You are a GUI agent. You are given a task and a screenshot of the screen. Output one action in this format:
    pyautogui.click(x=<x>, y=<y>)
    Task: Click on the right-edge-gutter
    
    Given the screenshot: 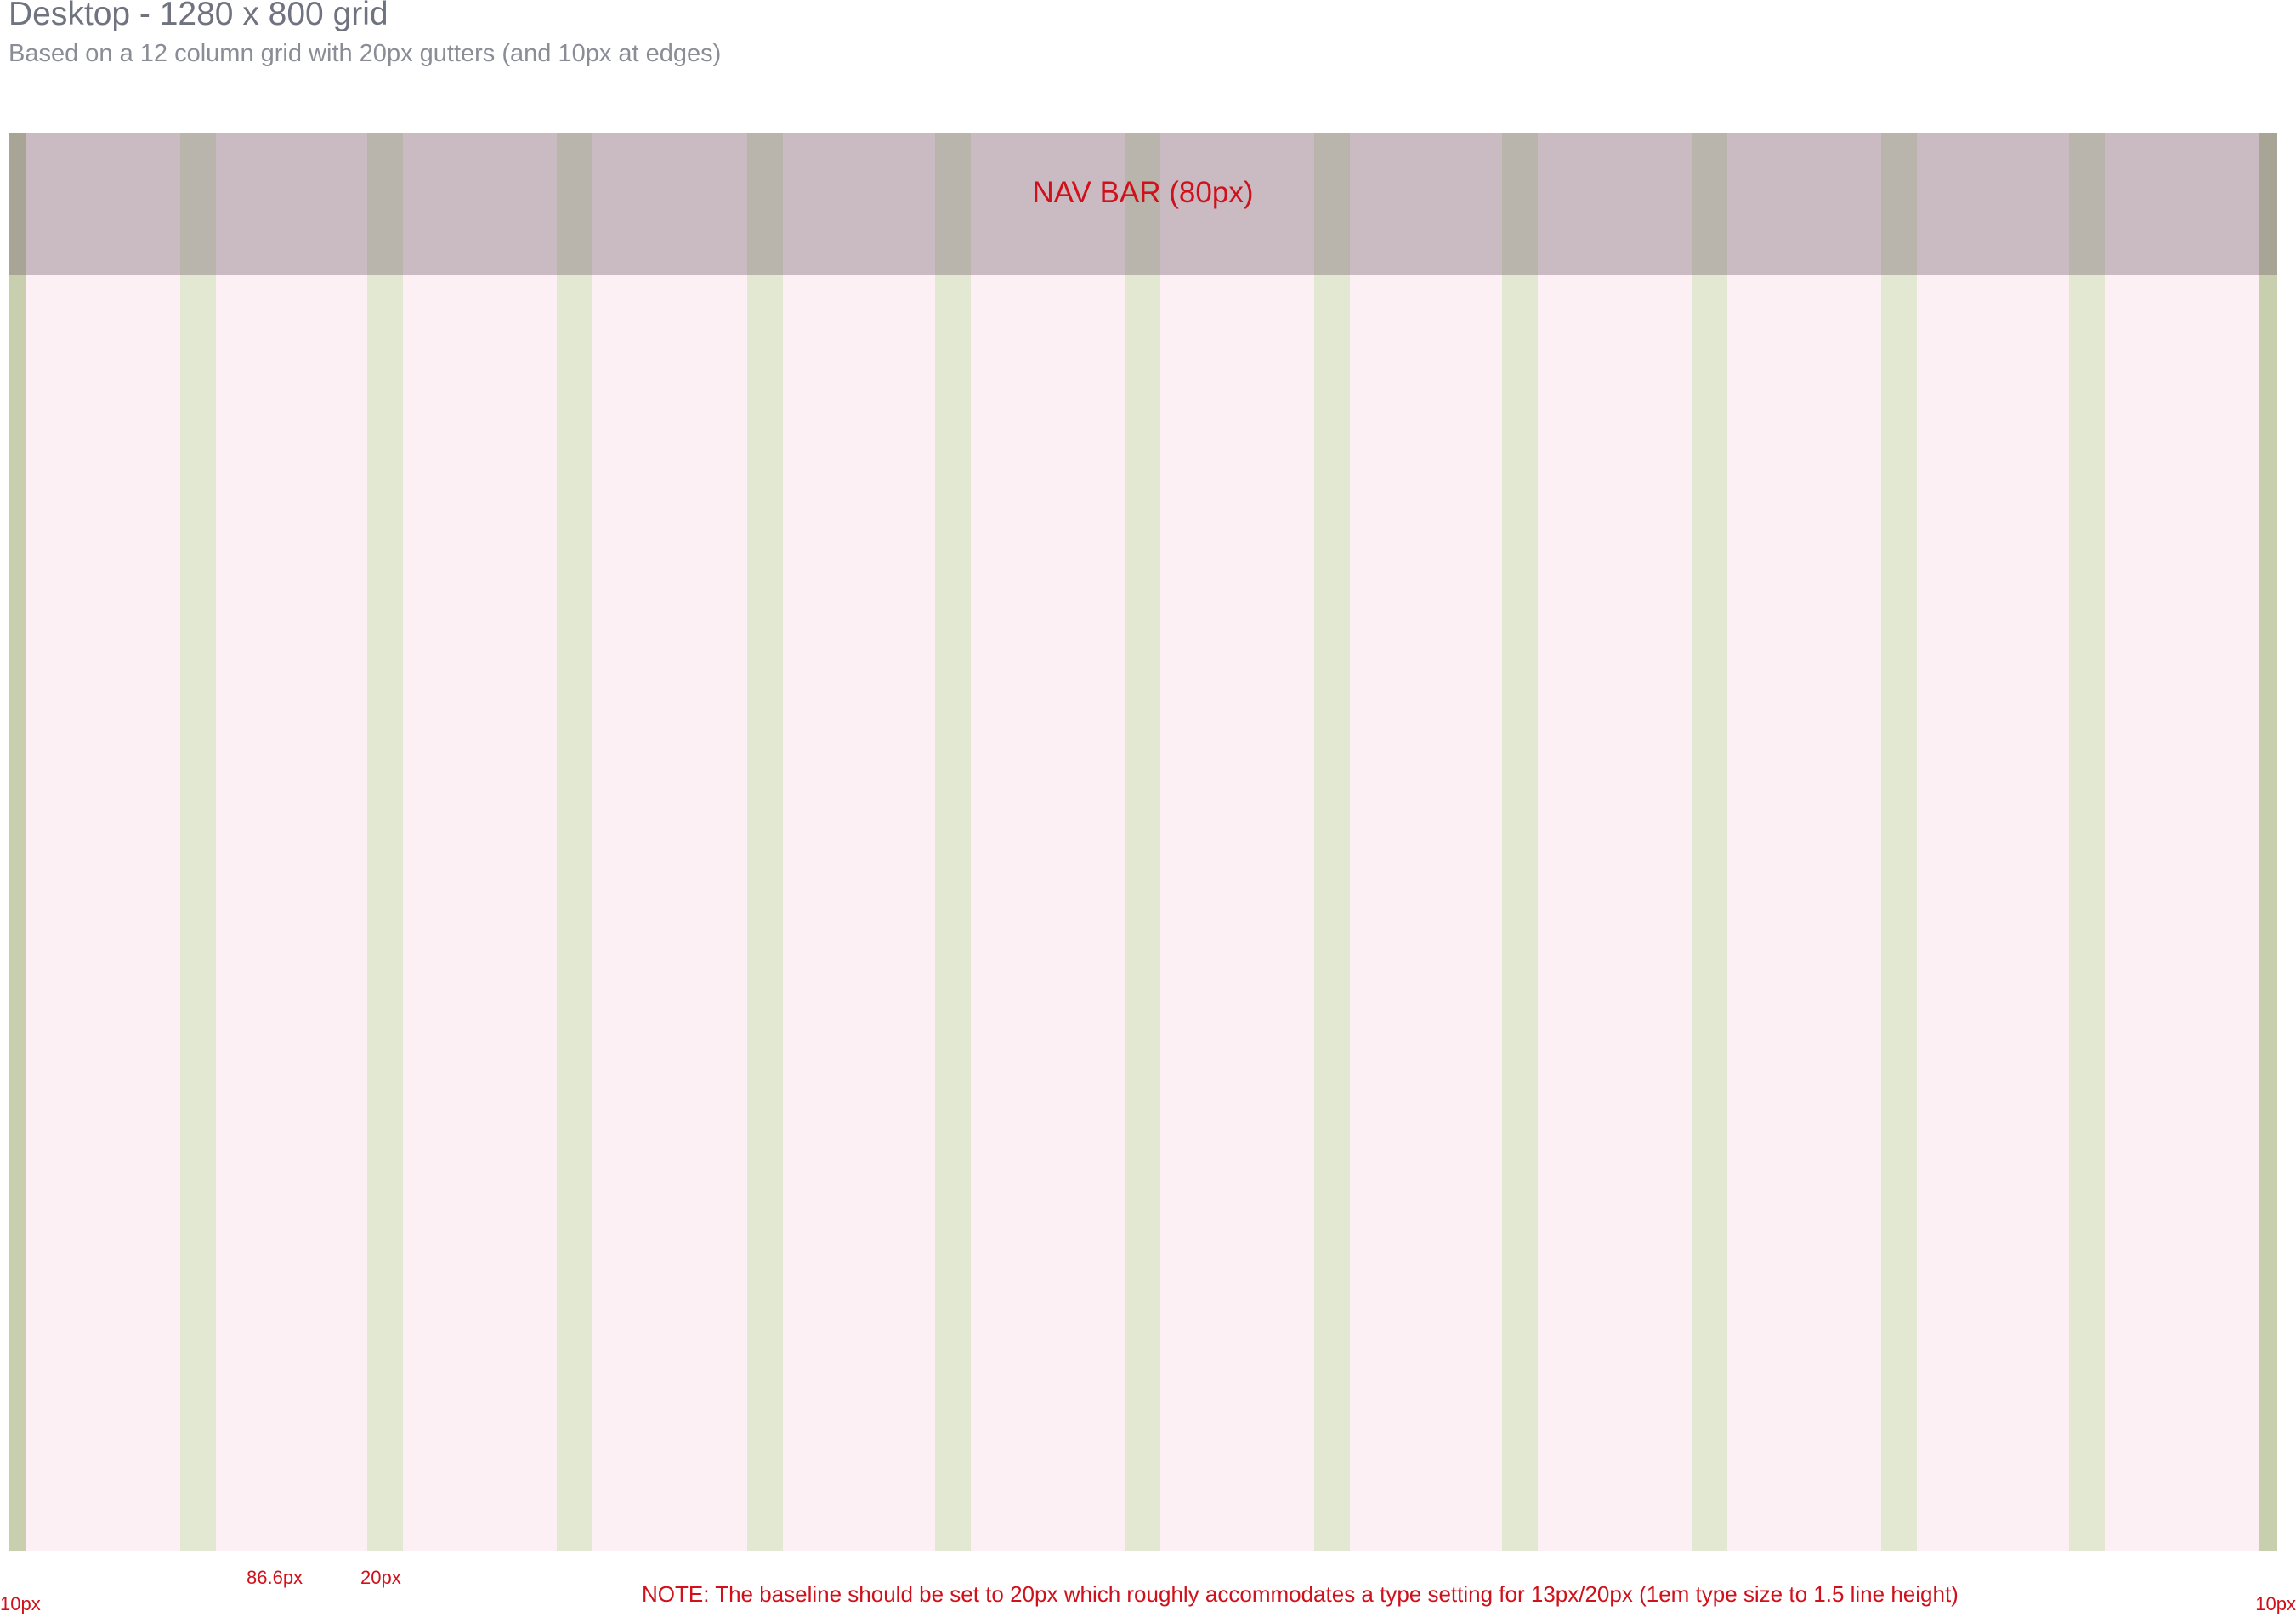 What is the action you would take?
    pyautogui.click(x=2268, y=842)
    